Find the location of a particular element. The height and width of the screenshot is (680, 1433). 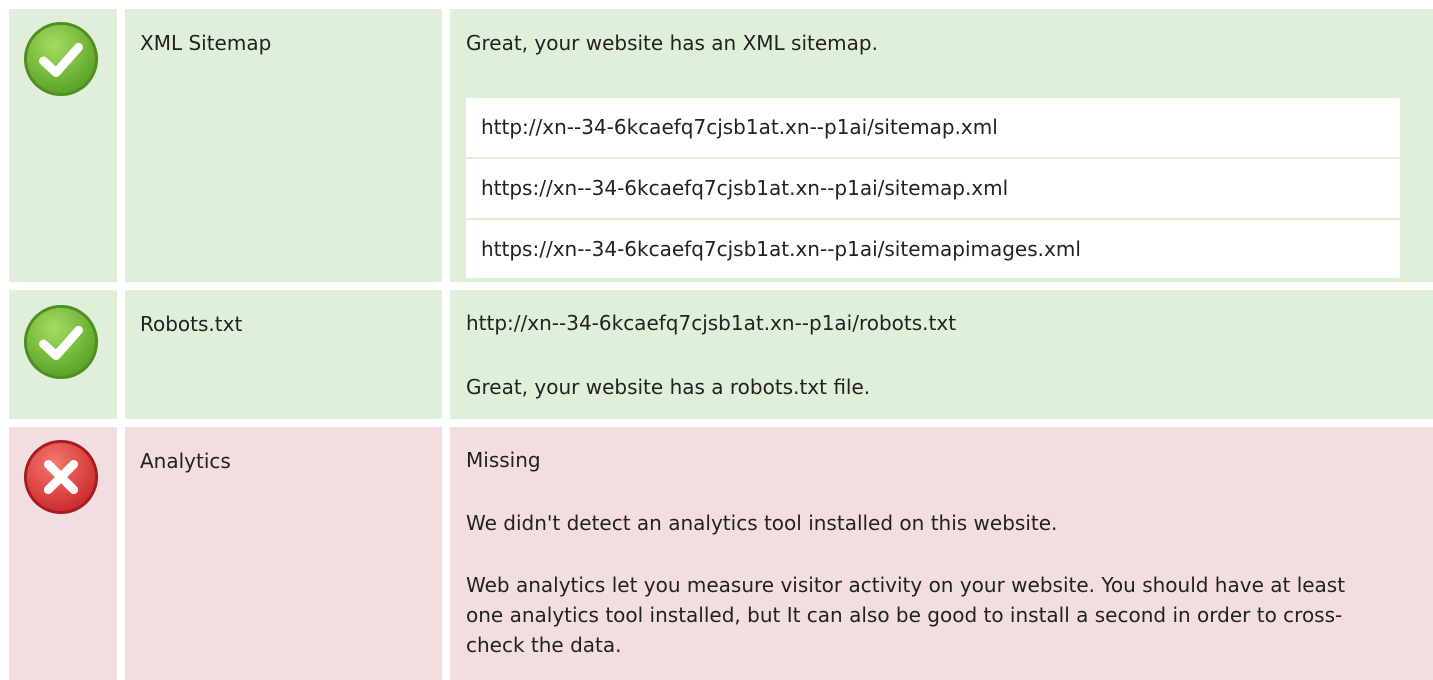

check-value: Missing is located at coordinates (503, 460).